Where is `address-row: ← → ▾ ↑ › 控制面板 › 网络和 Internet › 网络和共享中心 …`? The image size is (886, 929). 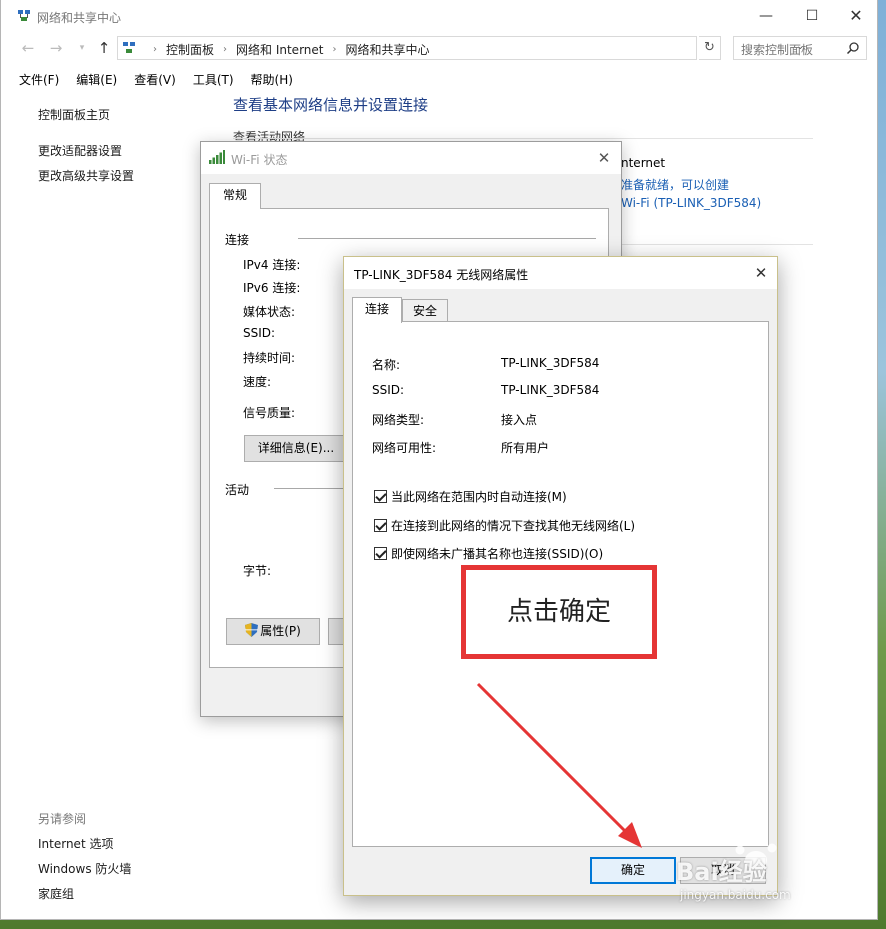
address-row: ← → ▾ ↑ › 控制面板 › 网络和 Internet › 网络和共享中心 … is located at coordinates (439, 49).